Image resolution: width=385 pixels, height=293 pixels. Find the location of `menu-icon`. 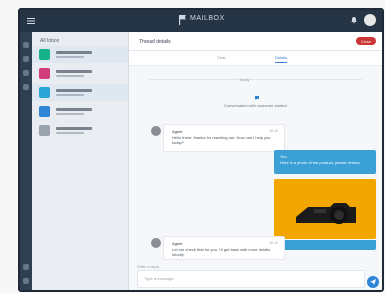

menu-icon is located at coordinates (31, 21).